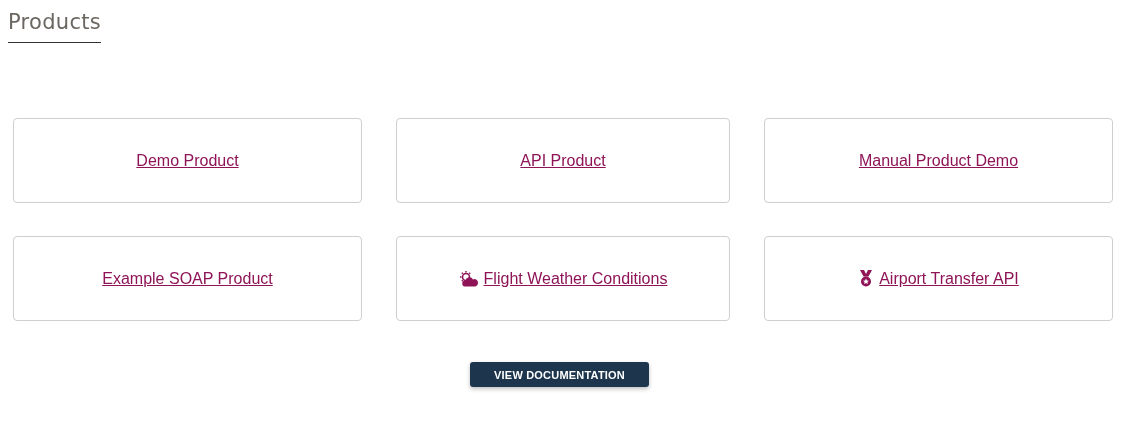 The width and height of the screenshot is (1127, 426). Describe the element at coordinates (949, 278) in the screenshot. I see `product-link: Airport Transfer API` at that location.